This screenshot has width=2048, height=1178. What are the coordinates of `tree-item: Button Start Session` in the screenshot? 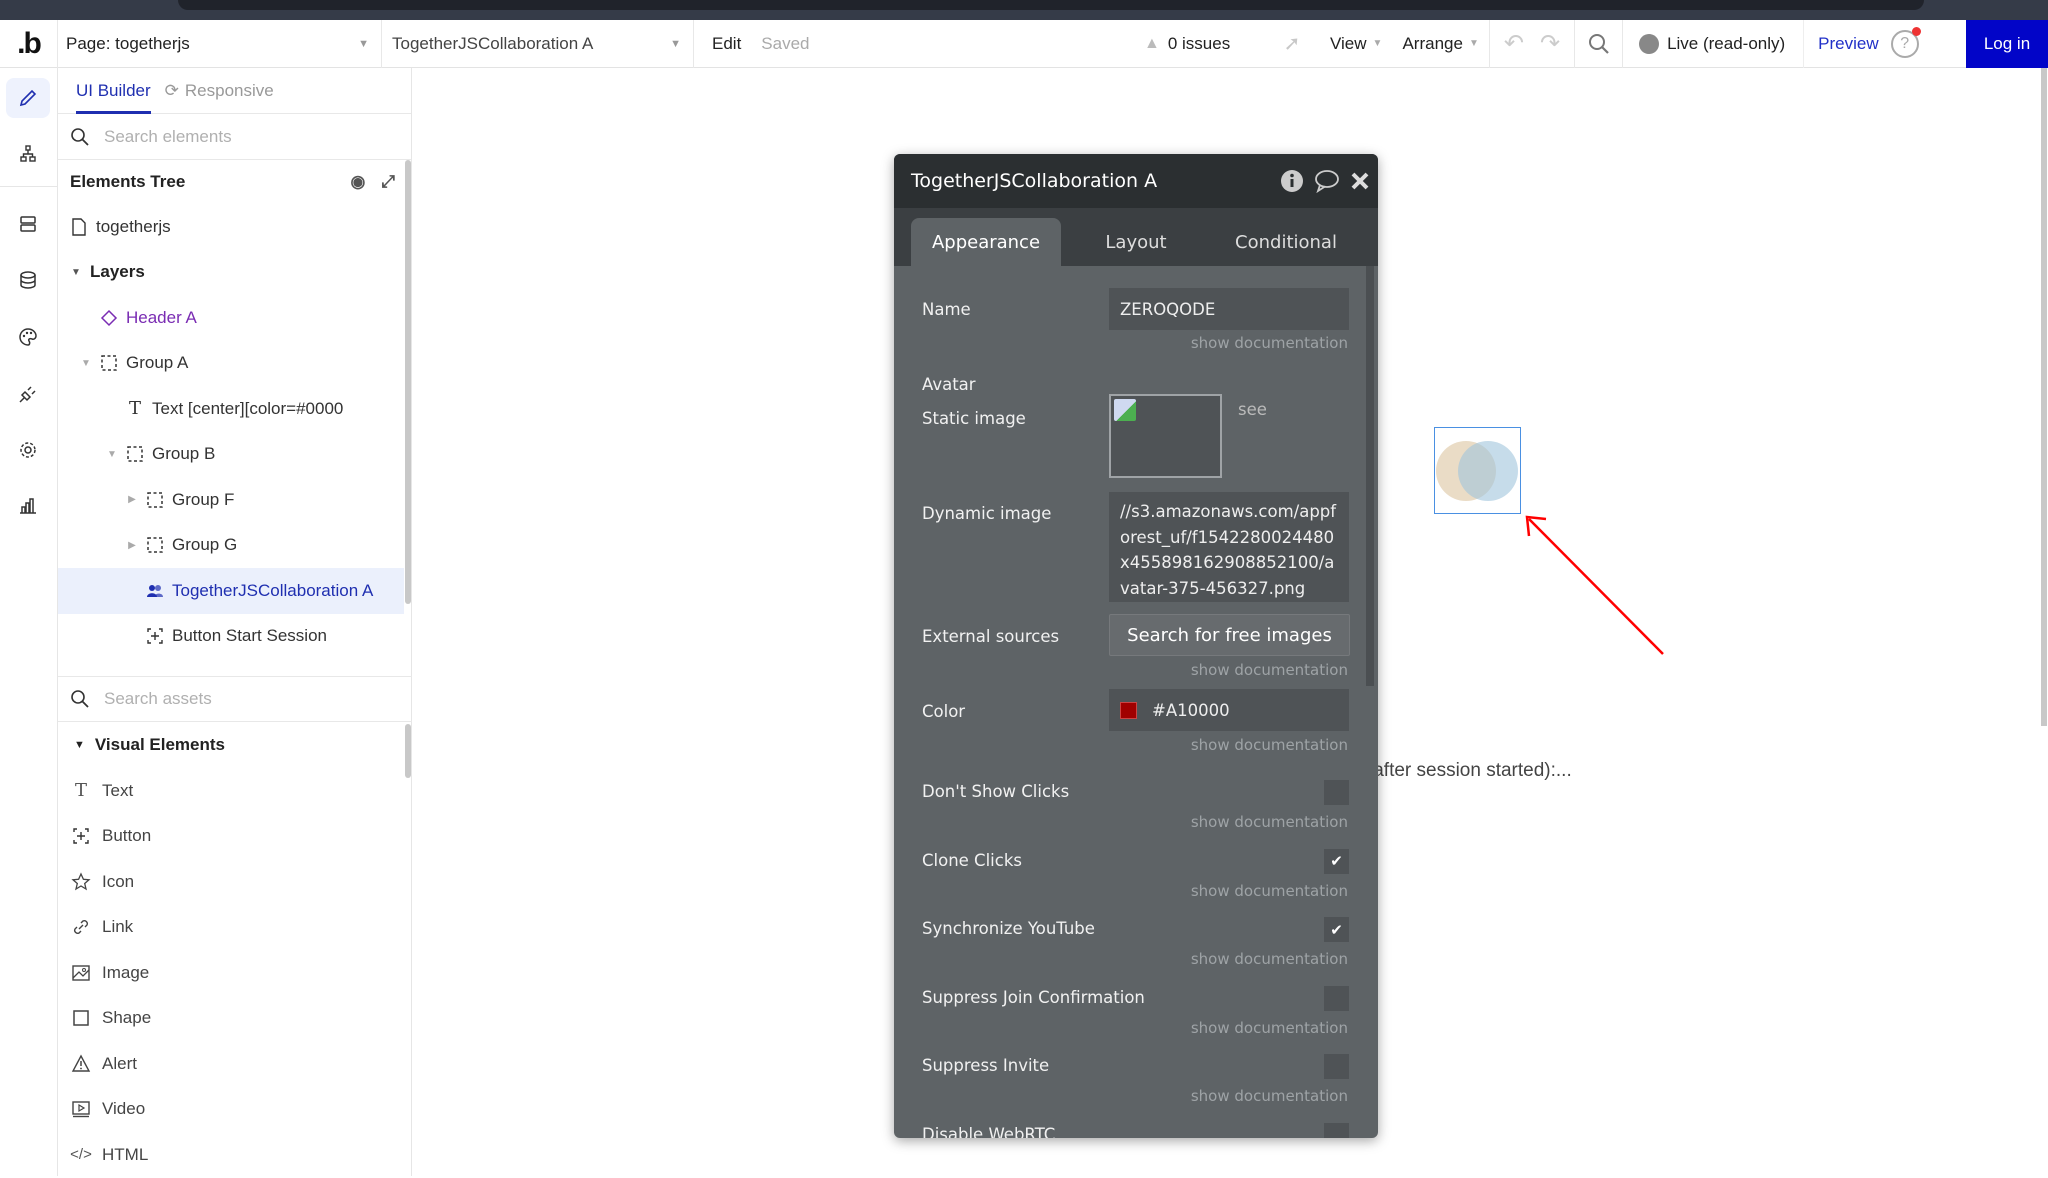 It's located at (231, 637).